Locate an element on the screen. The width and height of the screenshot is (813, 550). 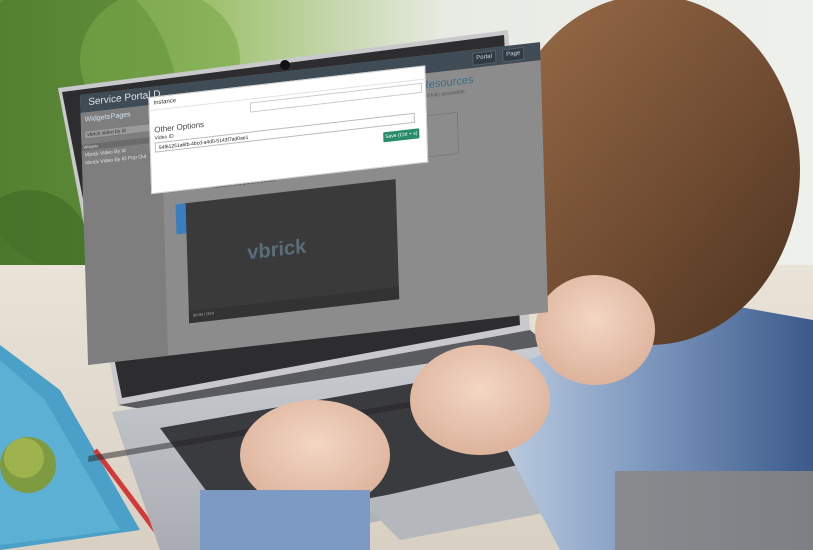
modal-header: Instance is located at coordinates (165, 102).